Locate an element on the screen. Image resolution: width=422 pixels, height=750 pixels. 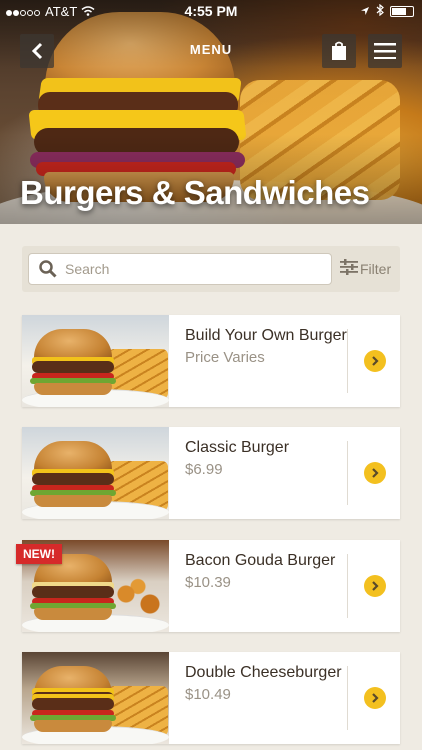
menu-item-classic-burger: Classic Burger $6.99 is located at coordinates (211, 473).